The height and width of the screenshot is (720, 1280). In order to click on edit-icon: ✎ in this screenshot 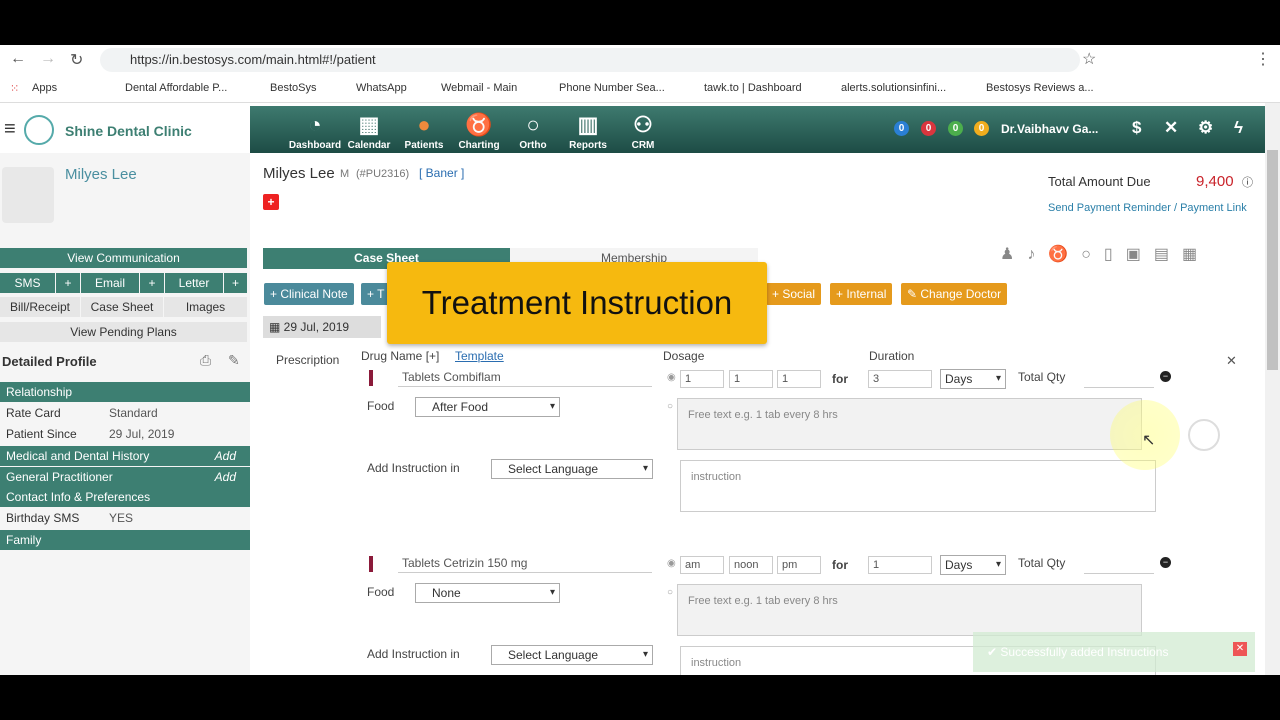, I will do `click(234, 360)`.